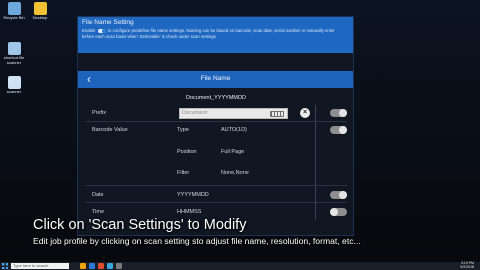 Image resolution: width=480 pixels, height=270 pixels. What do you see at coordinates (110, 130) in the screenshot?
I see `barcode-label: Barcode Value` at bounding box center [110, 130].